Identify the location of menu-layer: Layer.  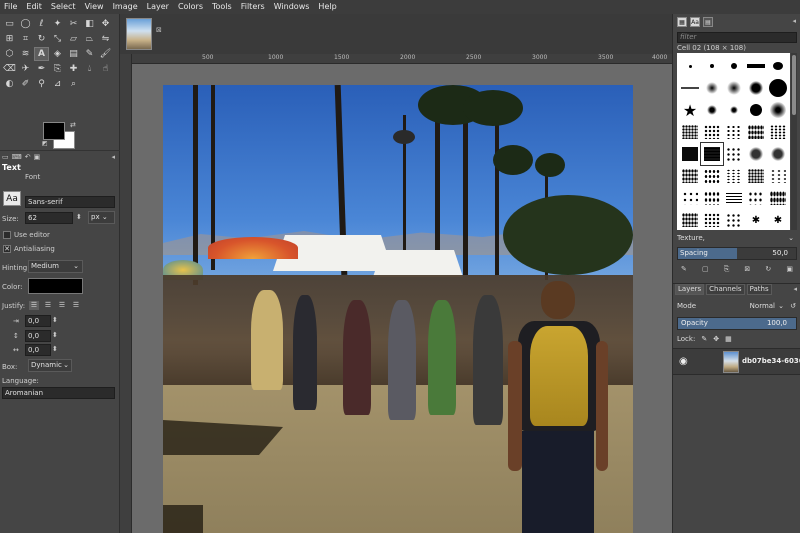
(158, 7).